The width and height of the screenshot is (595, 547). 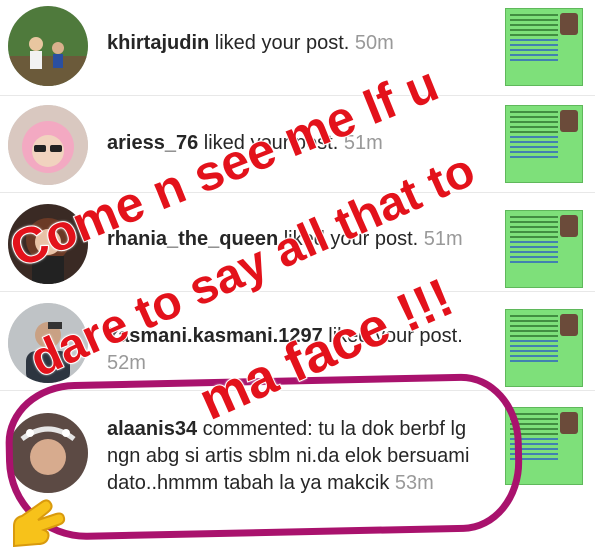 I want to click on notification-text: khirtajudin liked your post. 50m, so click(x=291, y=43).